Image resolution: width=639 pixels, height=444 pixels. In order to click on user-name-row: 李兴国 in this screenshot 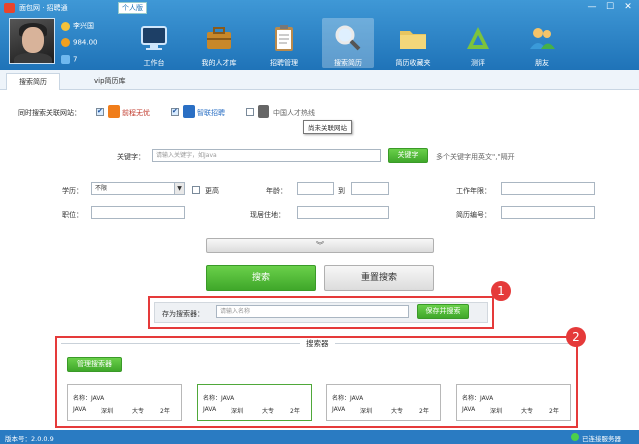, I will do `click(77, 26)`.